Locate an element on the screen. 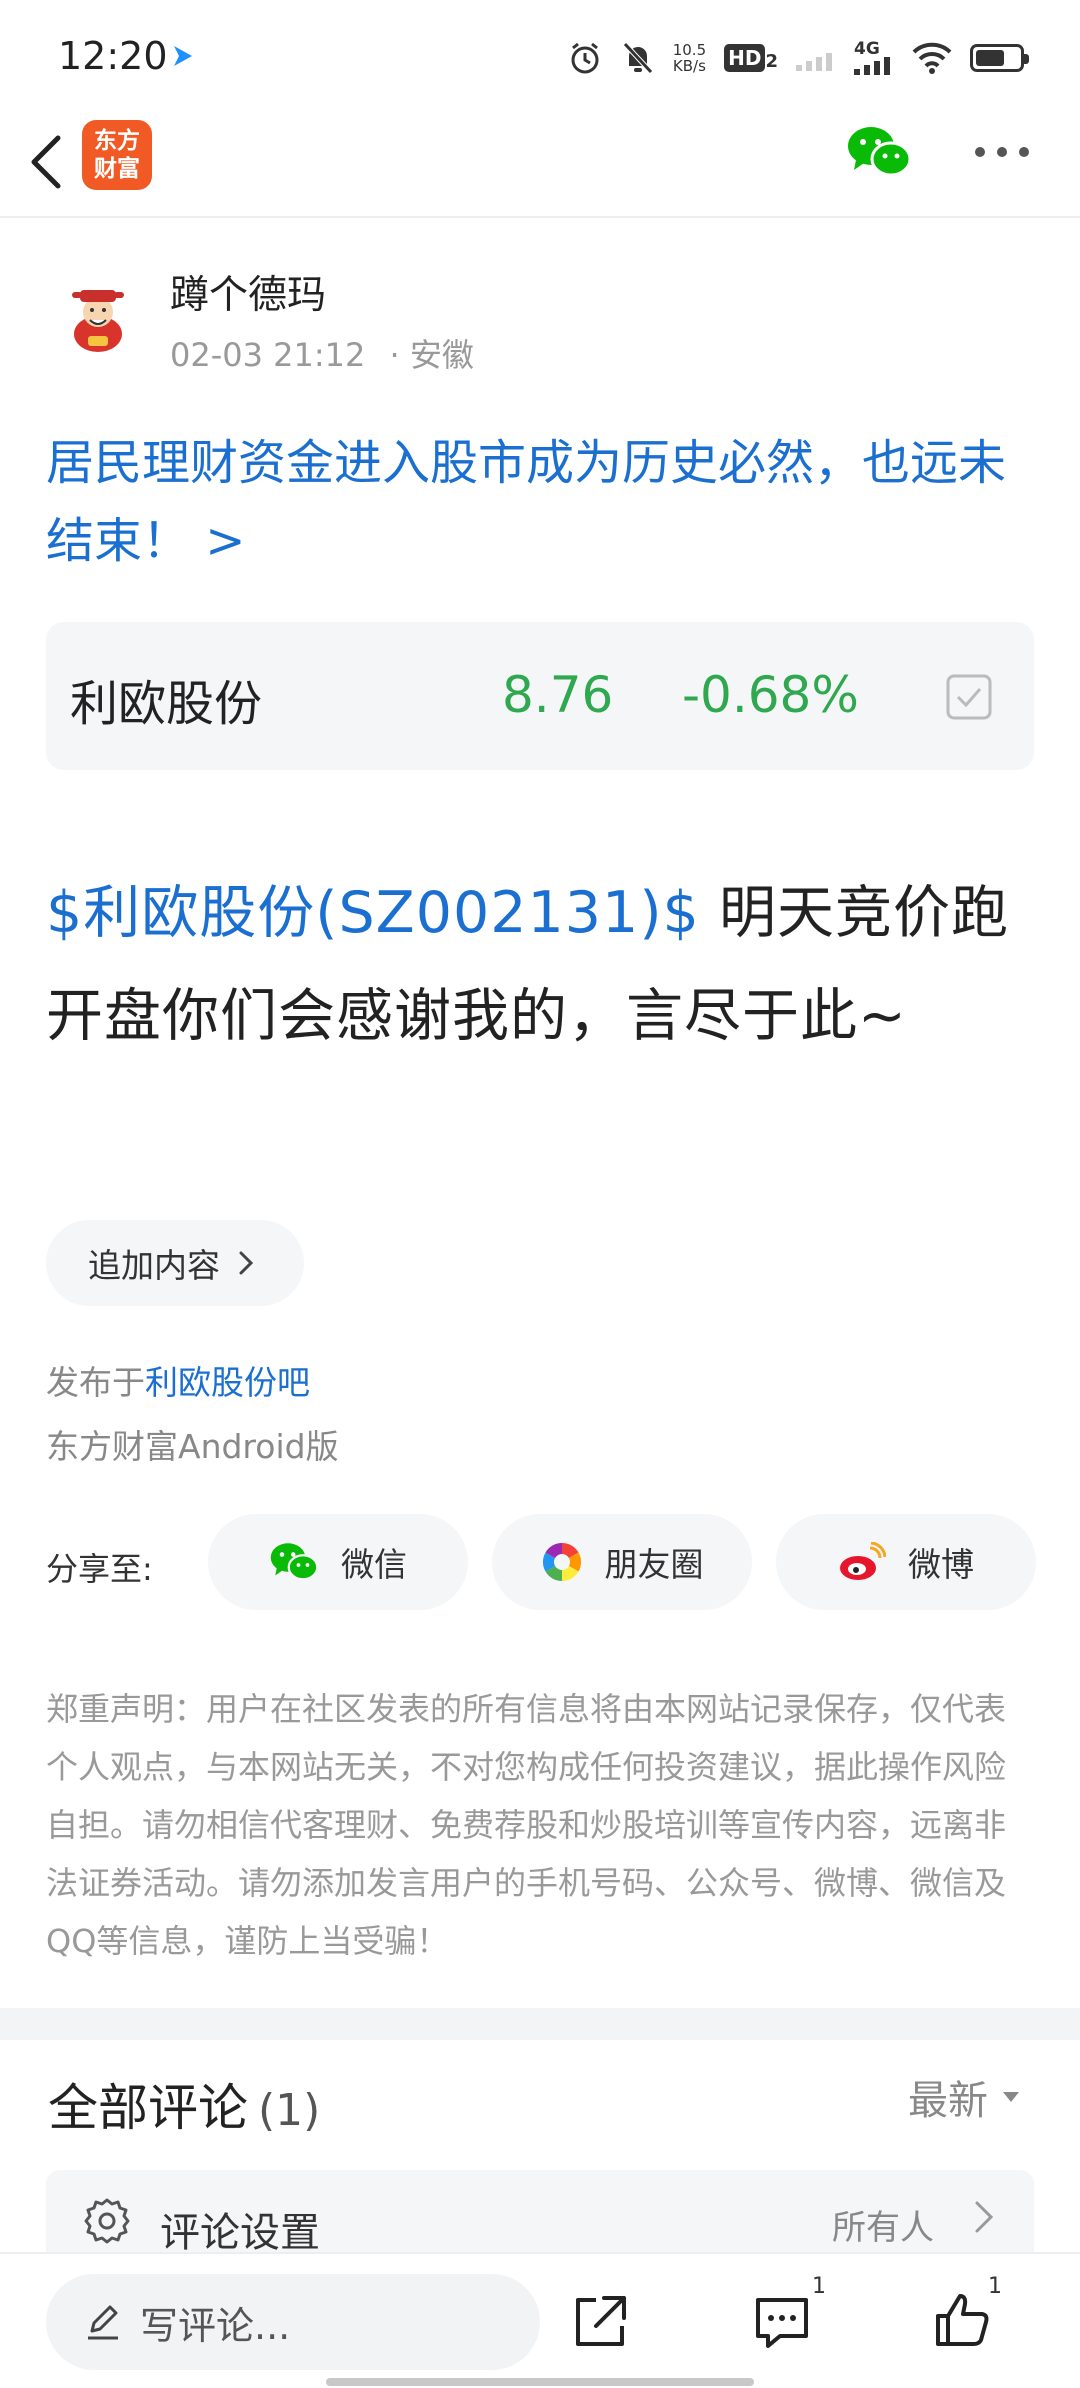 This screenshot has height=2388, width=1080. published-in: 发布于利欧股份吧 is located at coordinates (178, 1382).